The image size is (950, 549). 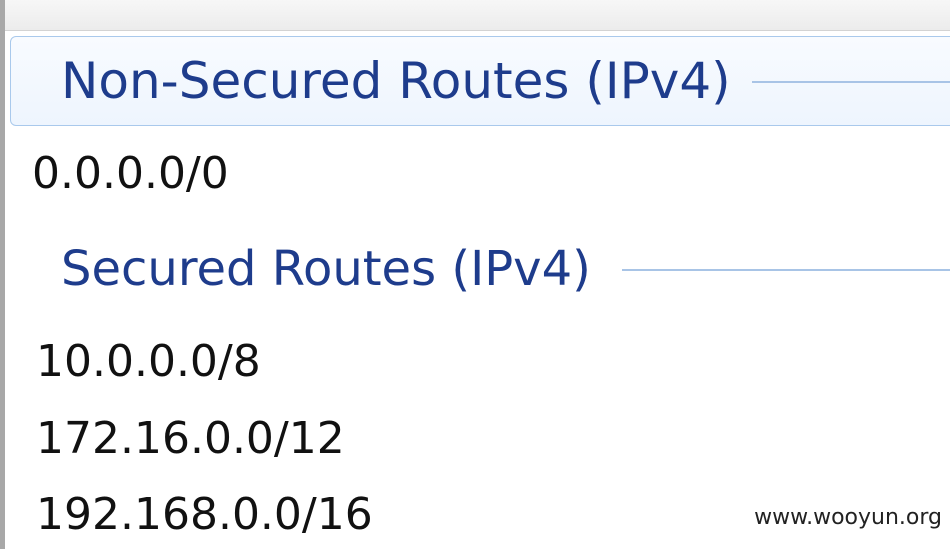 I want to click on route-item: 10.0.0.0/8, so click(x=148, y=362).